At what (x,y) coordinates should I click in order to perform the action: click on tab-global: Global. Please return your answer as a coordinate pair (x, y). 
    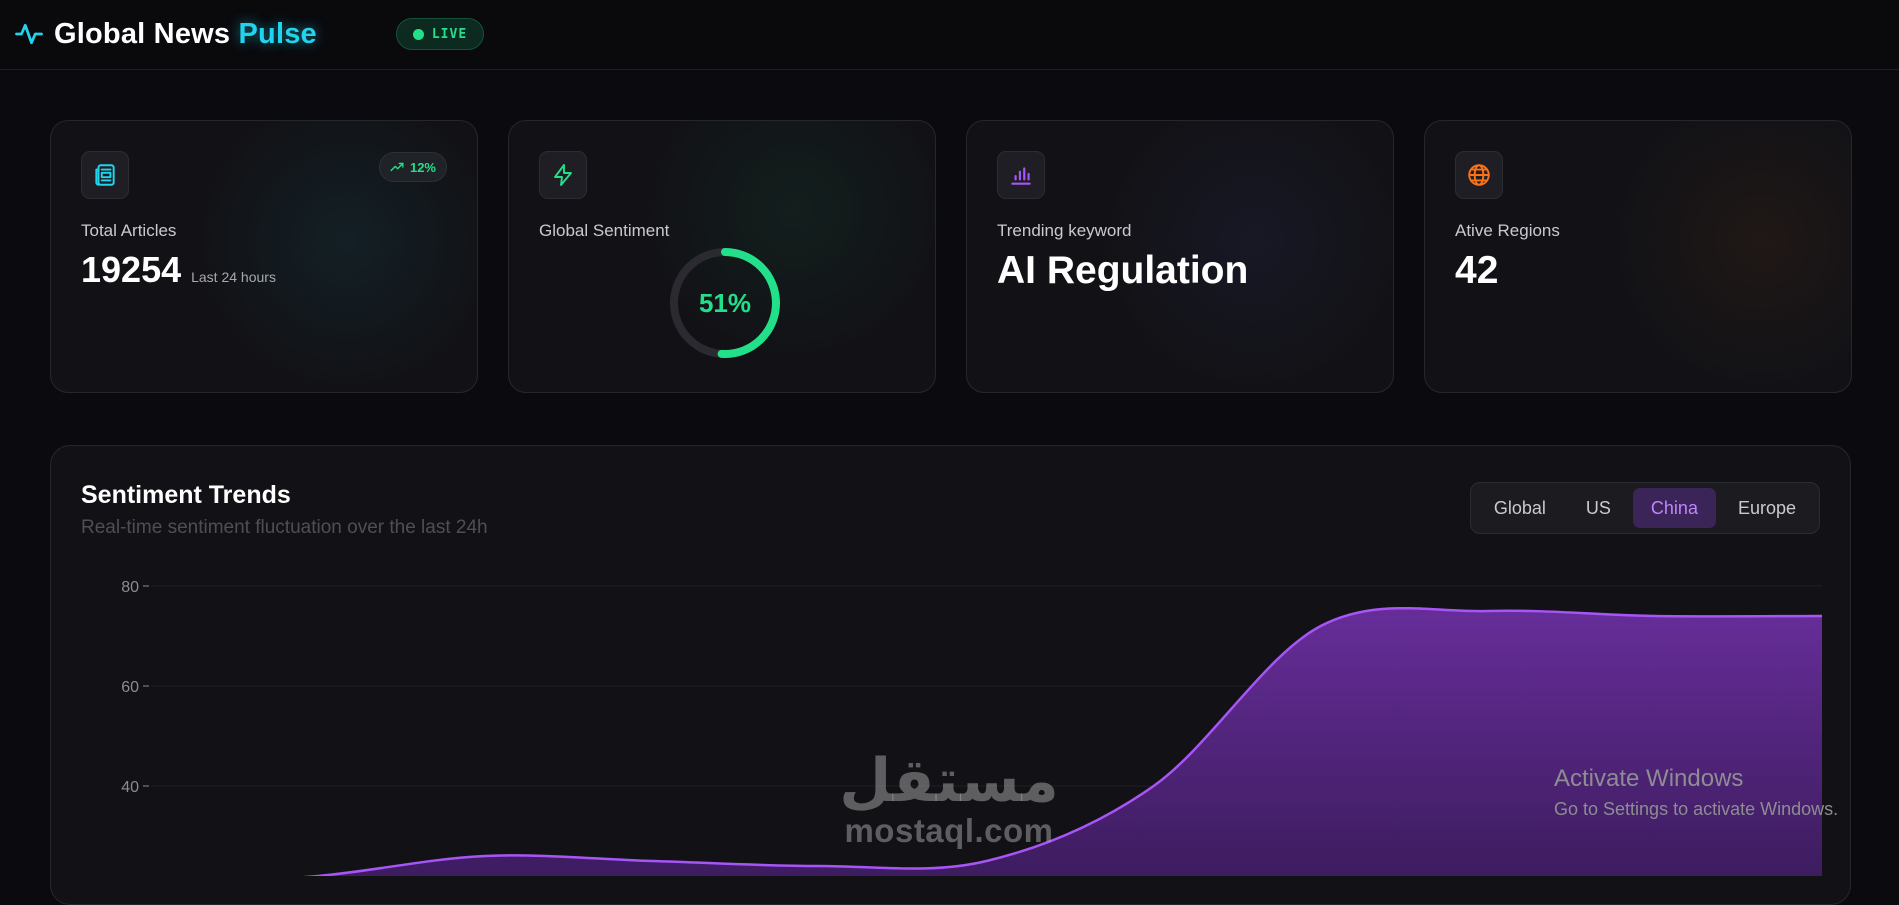
    Looking at the image, I should click on (1520, 508).